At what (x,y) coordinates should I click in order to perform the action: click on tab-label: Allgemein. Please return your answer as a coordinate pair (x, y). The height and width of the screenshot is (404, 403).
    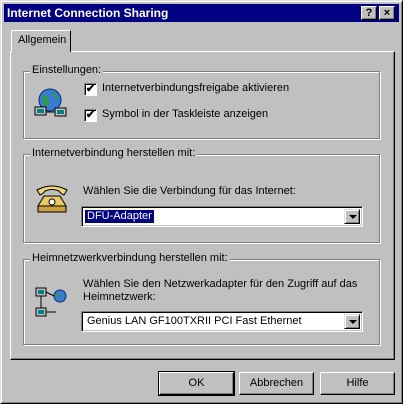
    Looking at the image, I should click on (42, 40).